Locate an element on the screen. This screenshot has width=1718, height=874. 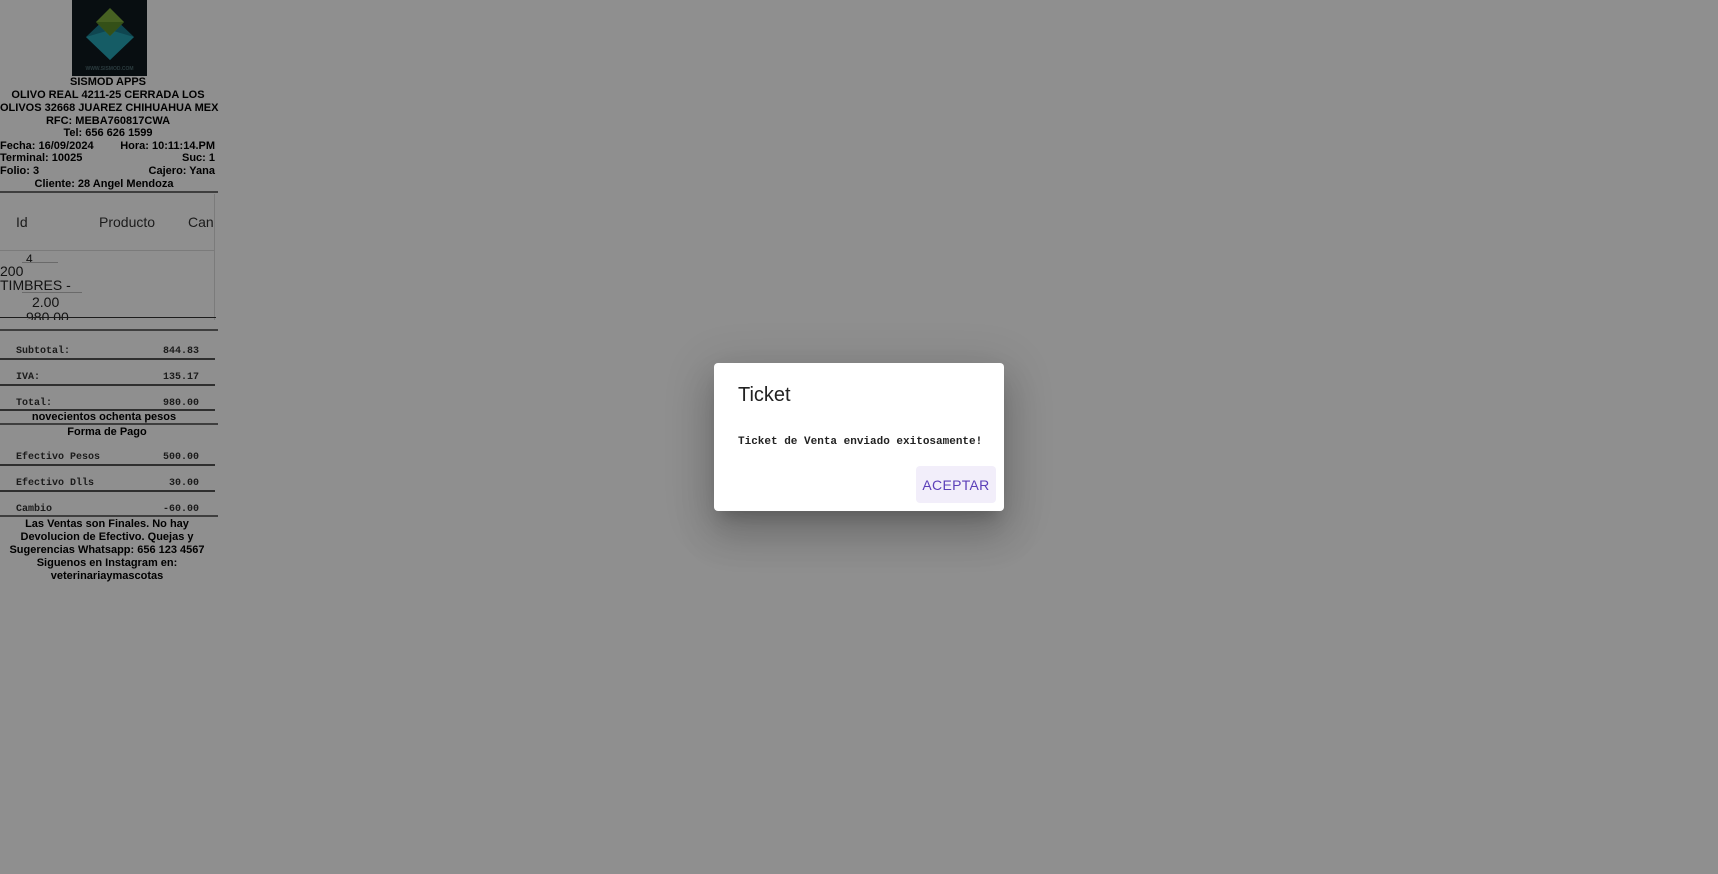
dialog-message: Ticket de Venta enviado exitosamente! is located at coordinates (860, 442).